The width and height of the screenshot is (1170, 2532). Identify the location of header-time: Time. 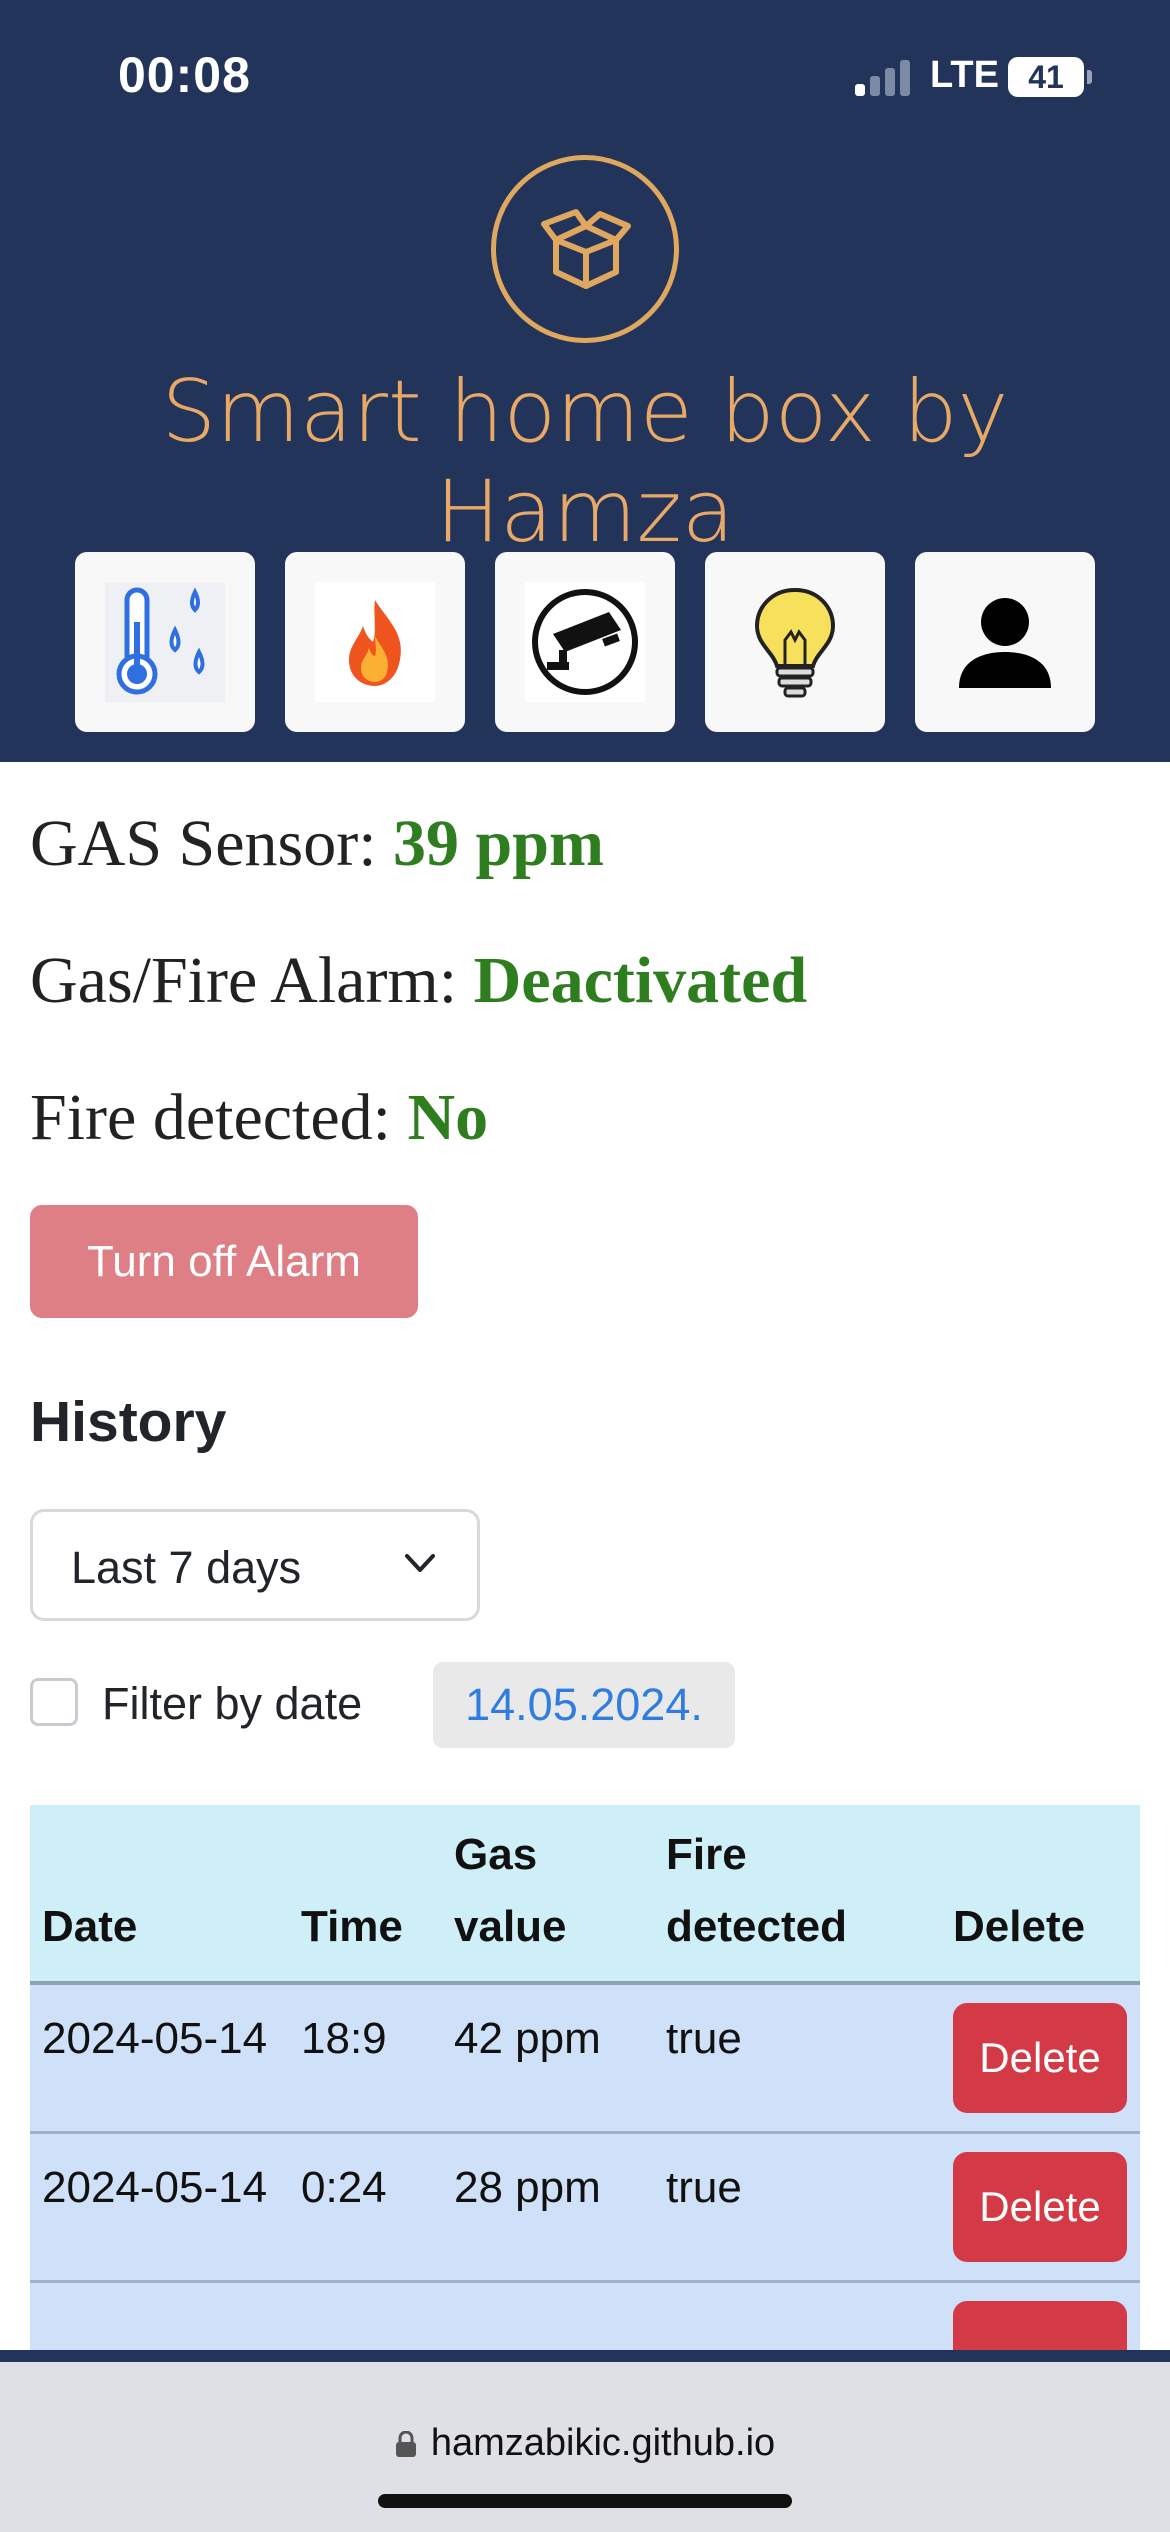
(365, 1895).